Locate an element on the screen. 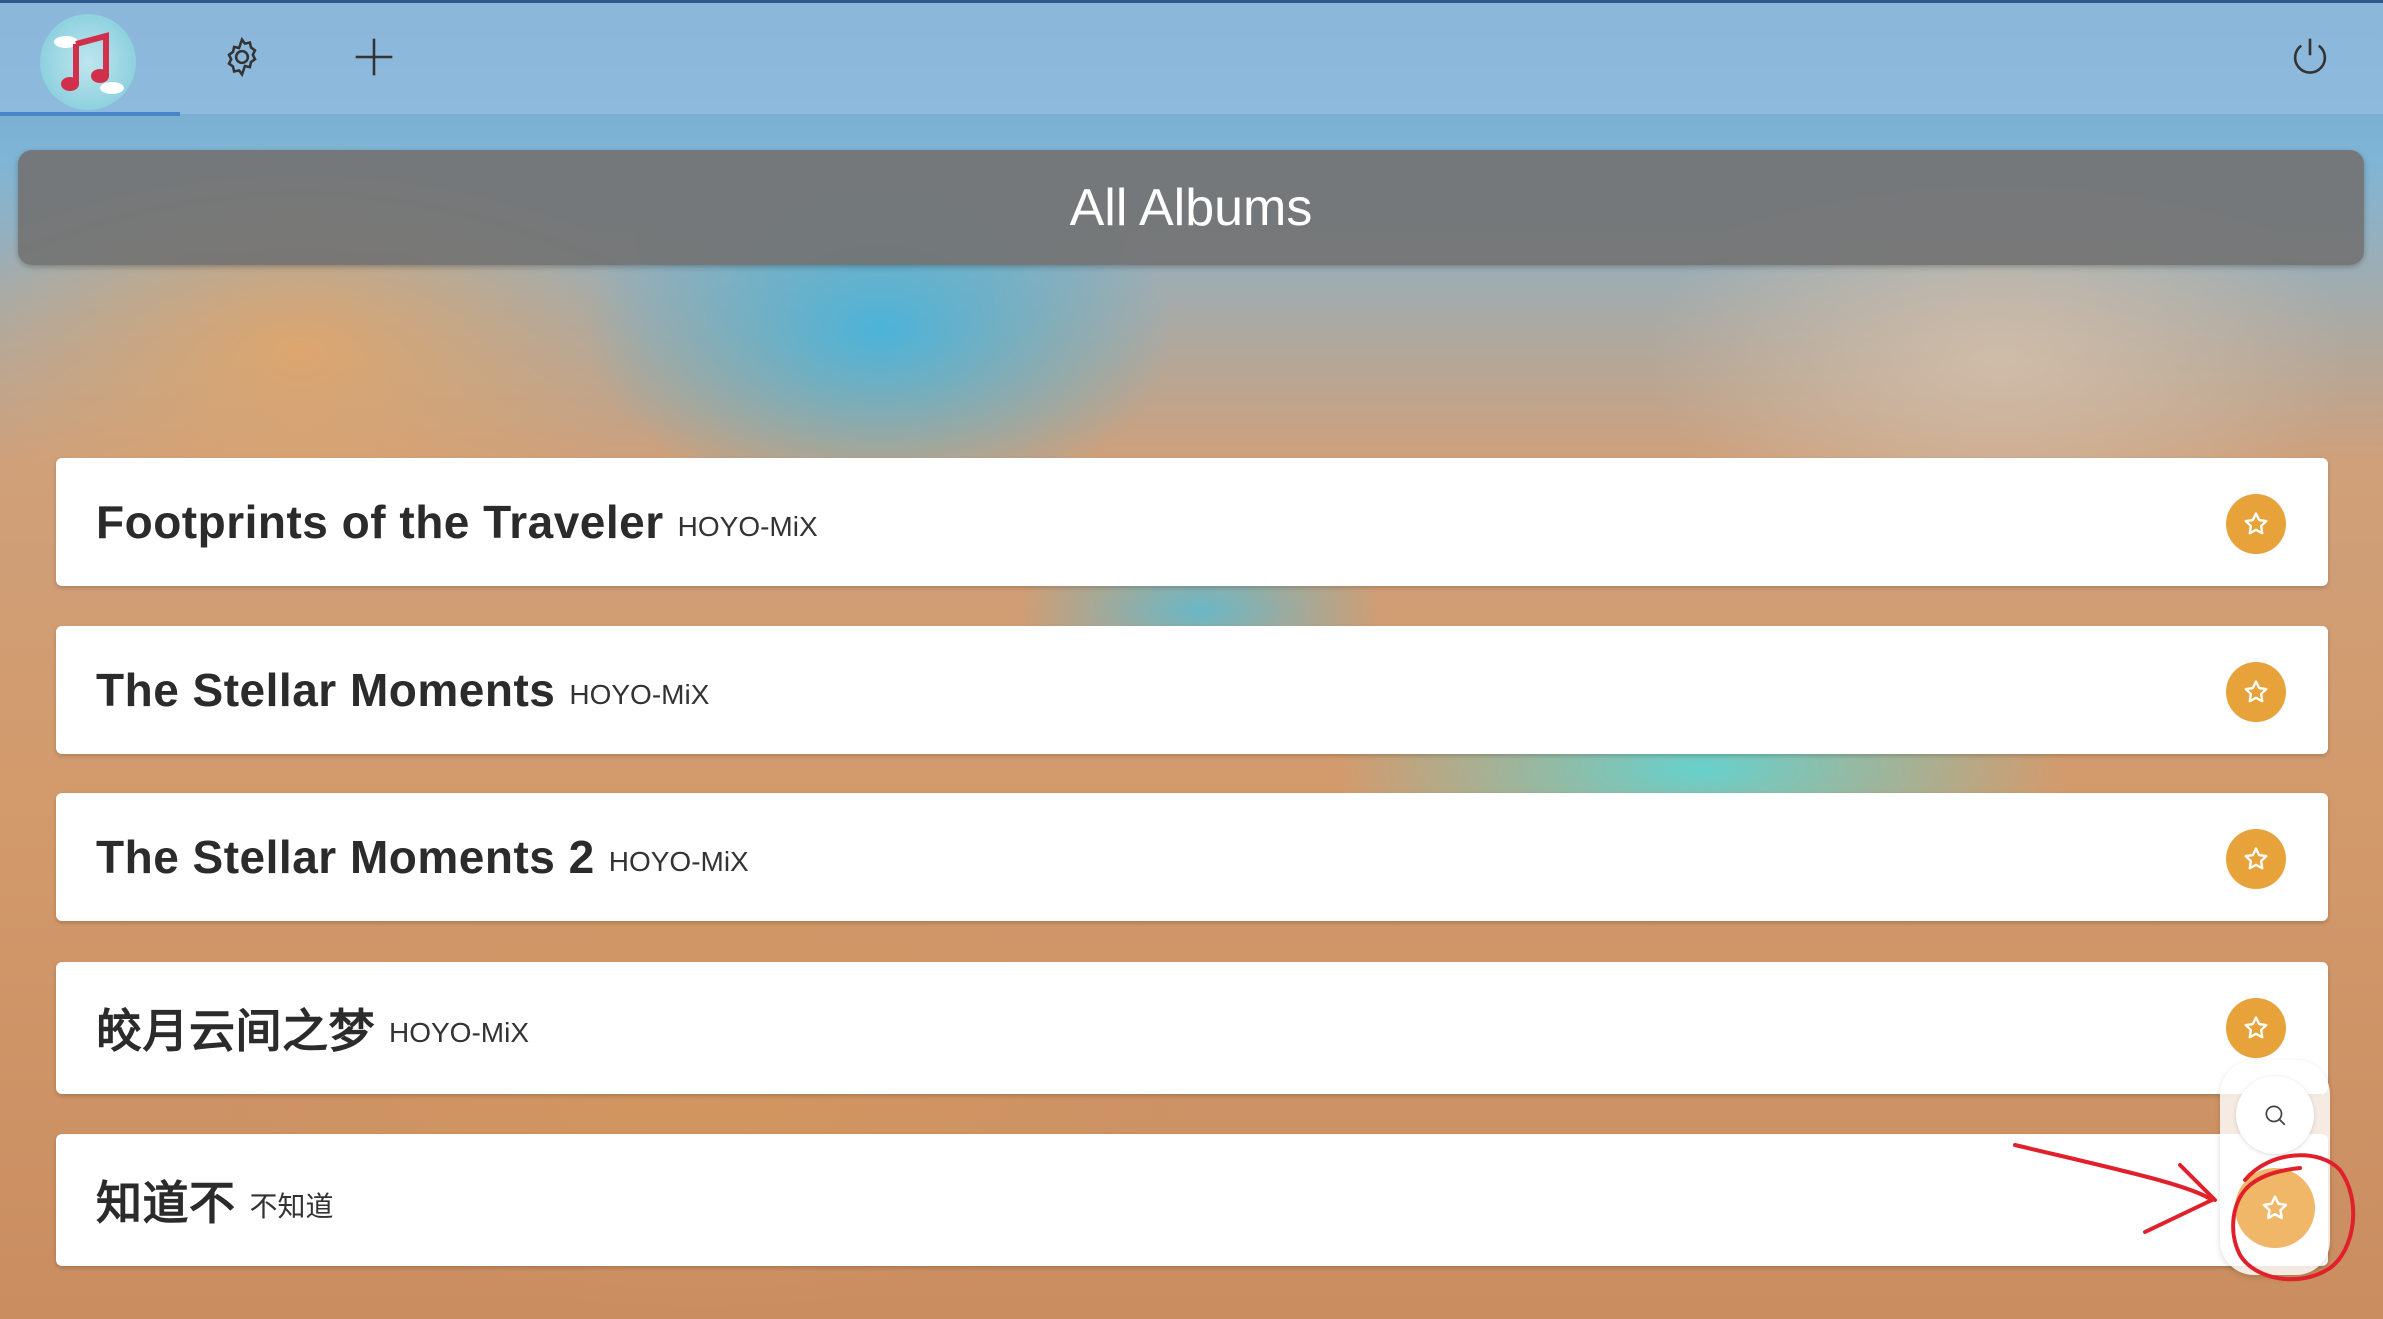 This screenshot has height=1319, width=2383. plus-icon is located at coordinates (374, 57).